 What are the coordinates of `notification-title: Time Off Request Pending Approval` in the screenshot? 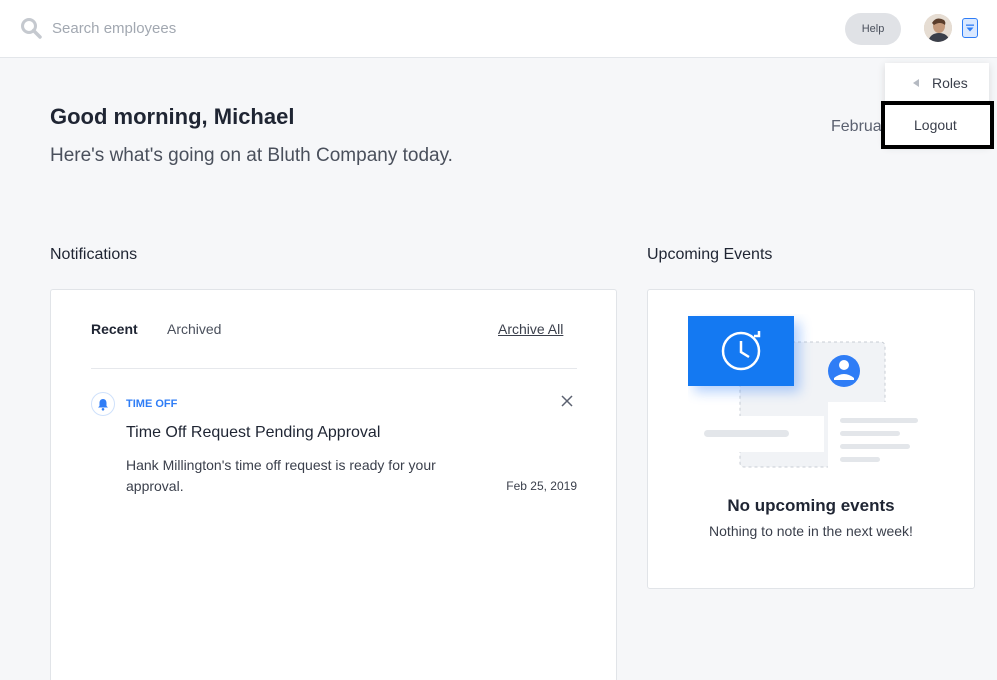 It's located at (253, 433).